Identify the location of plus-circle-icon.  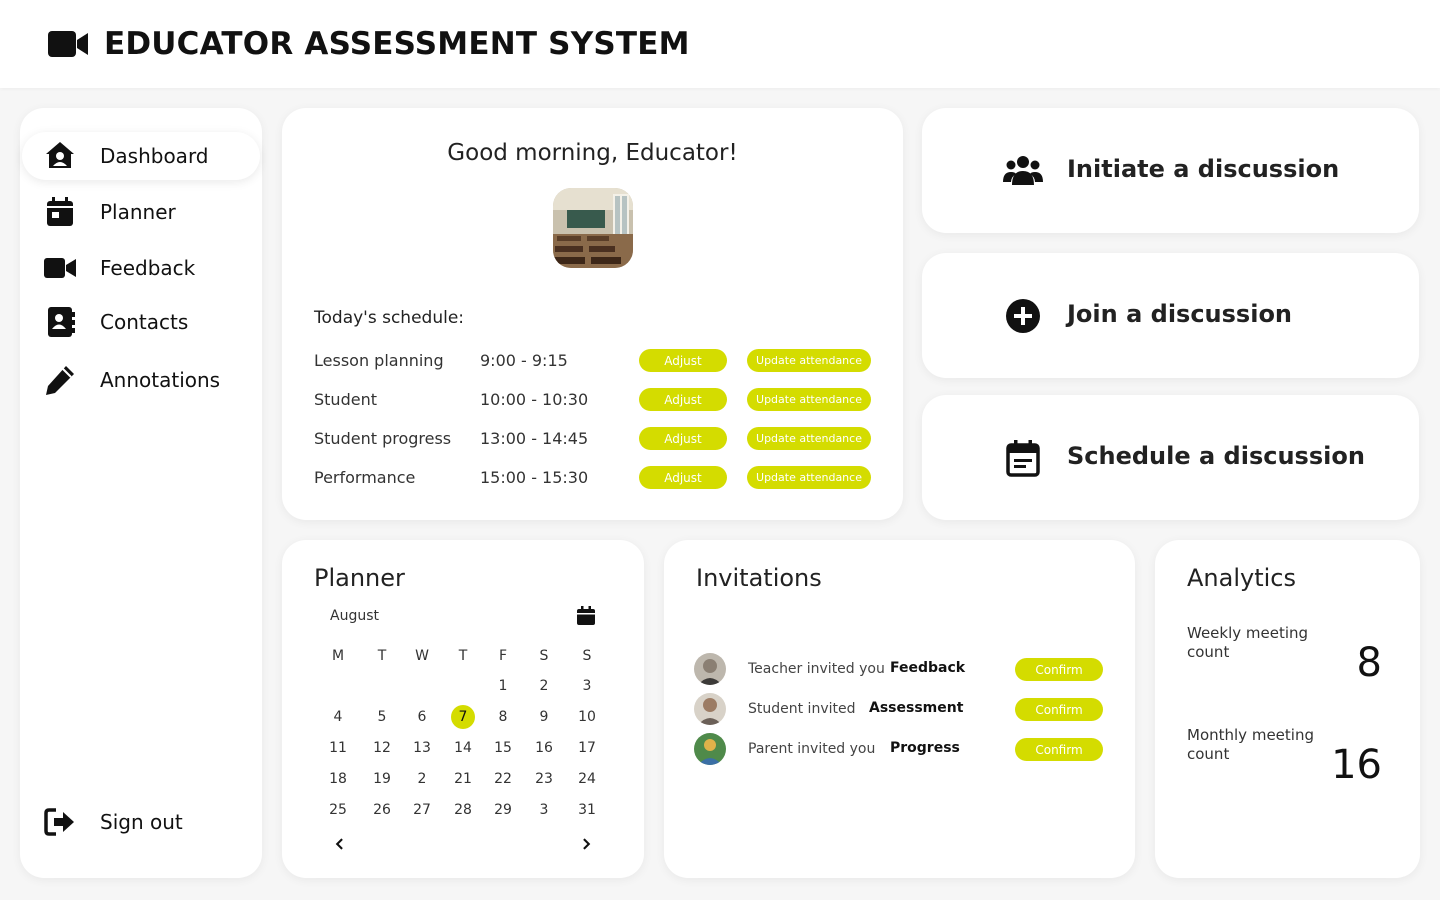
(1023, 316).